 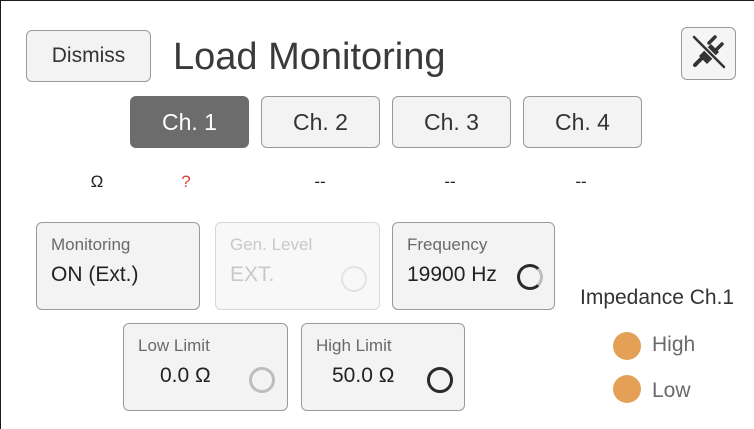 I want to click on tab-ch1: Ch. 1, so click(x=189, y=122).